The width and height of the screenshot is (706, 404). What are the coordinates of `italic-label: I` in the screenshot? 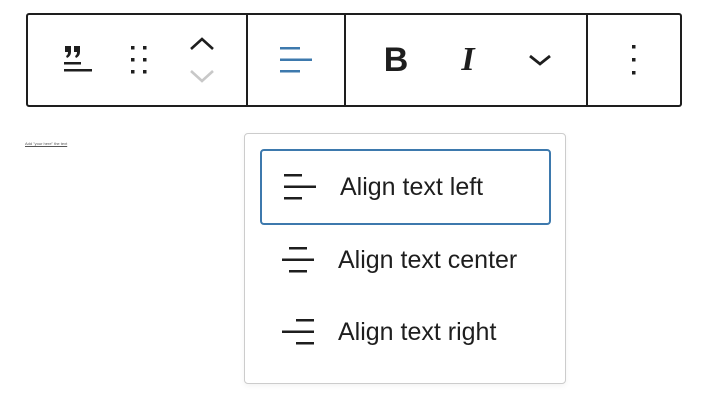 It's located at (468, 59).